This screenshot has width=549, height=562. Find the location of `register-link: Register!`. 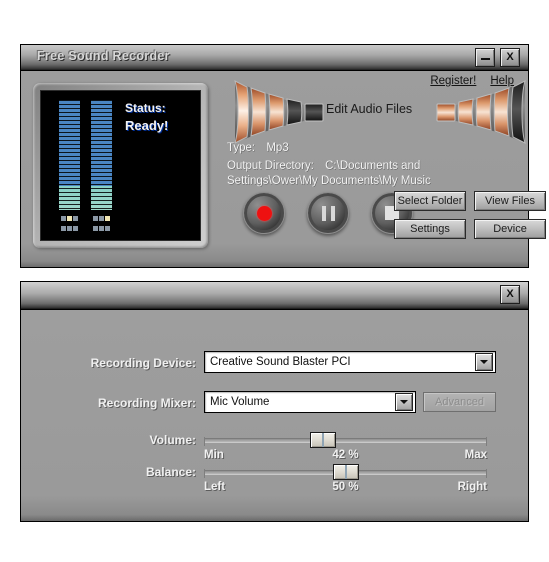

register-link: Register! is located at coordinates (453, 81).